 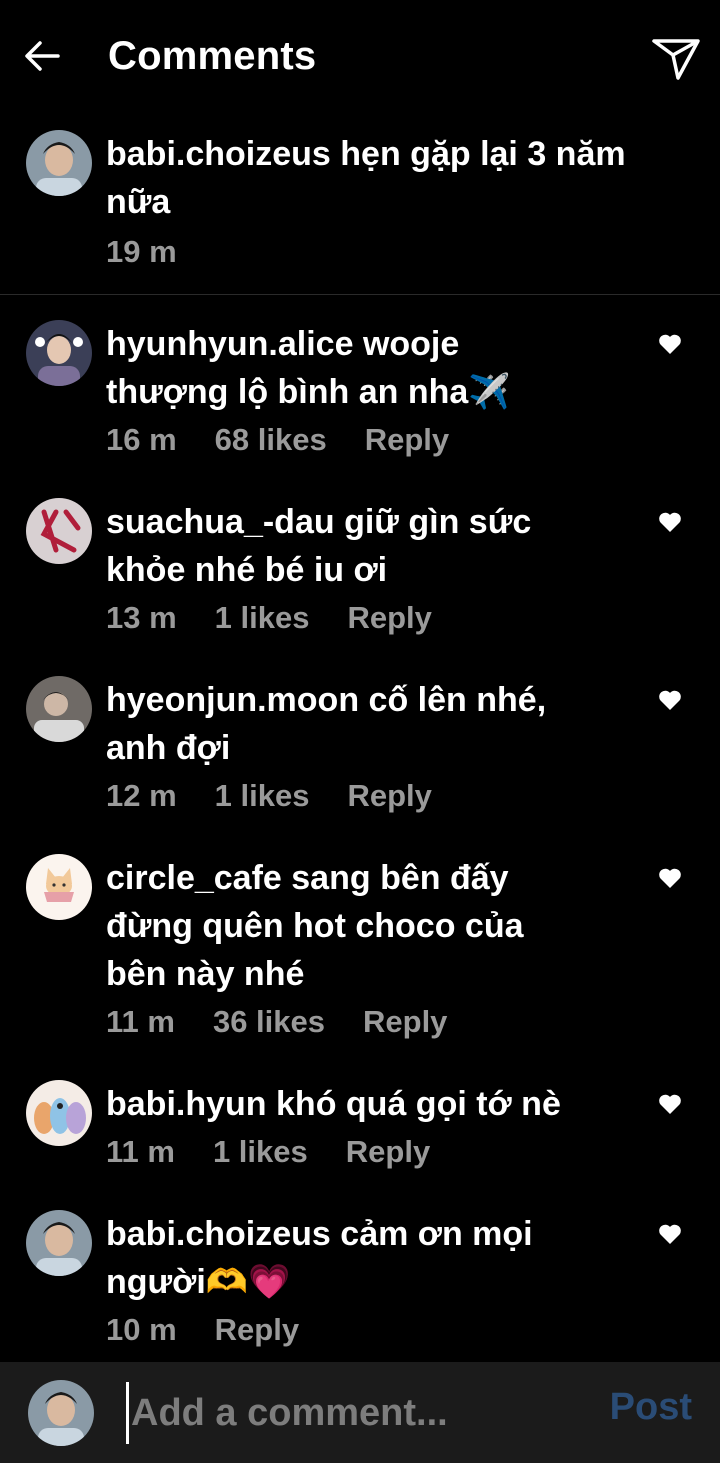 I want to click on comment-body: khó quá gọi tớ nè, so click(x=418, y=1104).